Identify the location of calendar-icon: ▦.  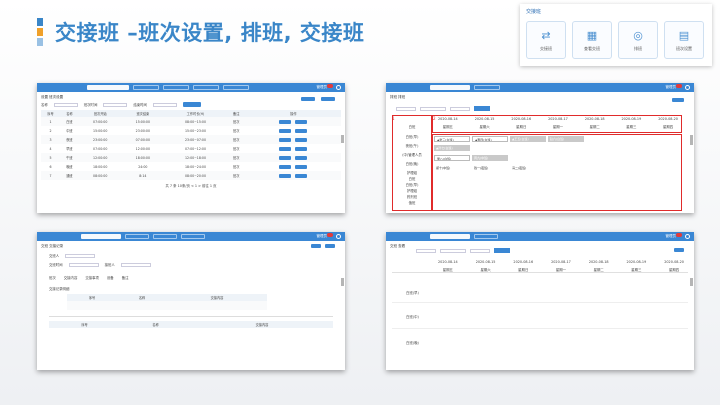
(592, 35).